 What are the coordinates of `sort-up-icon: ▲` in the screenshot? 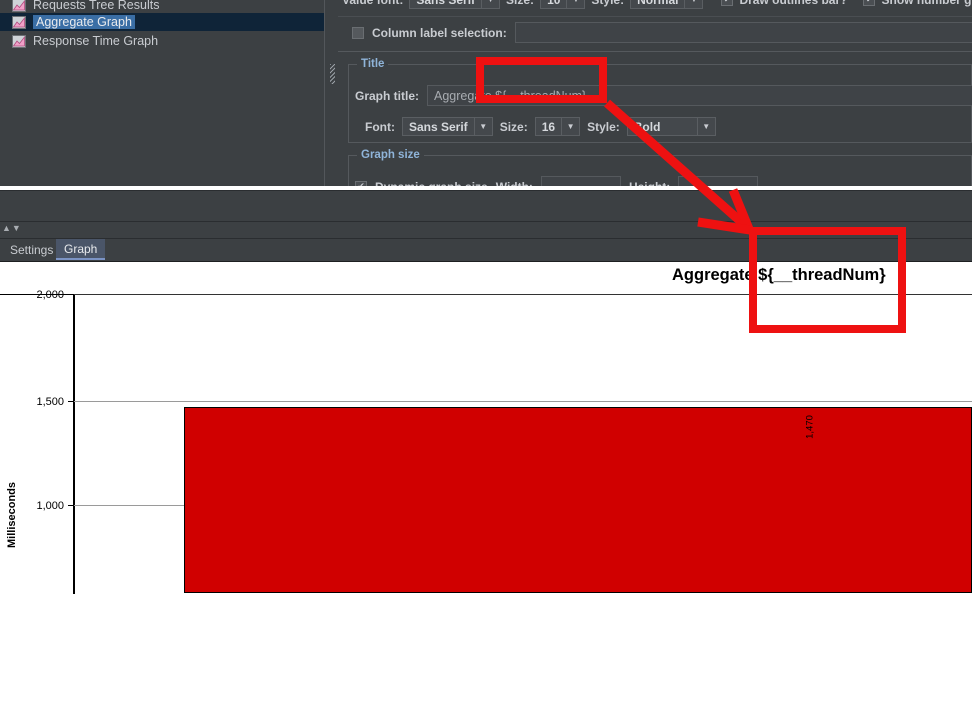 It's located at (6, 228).